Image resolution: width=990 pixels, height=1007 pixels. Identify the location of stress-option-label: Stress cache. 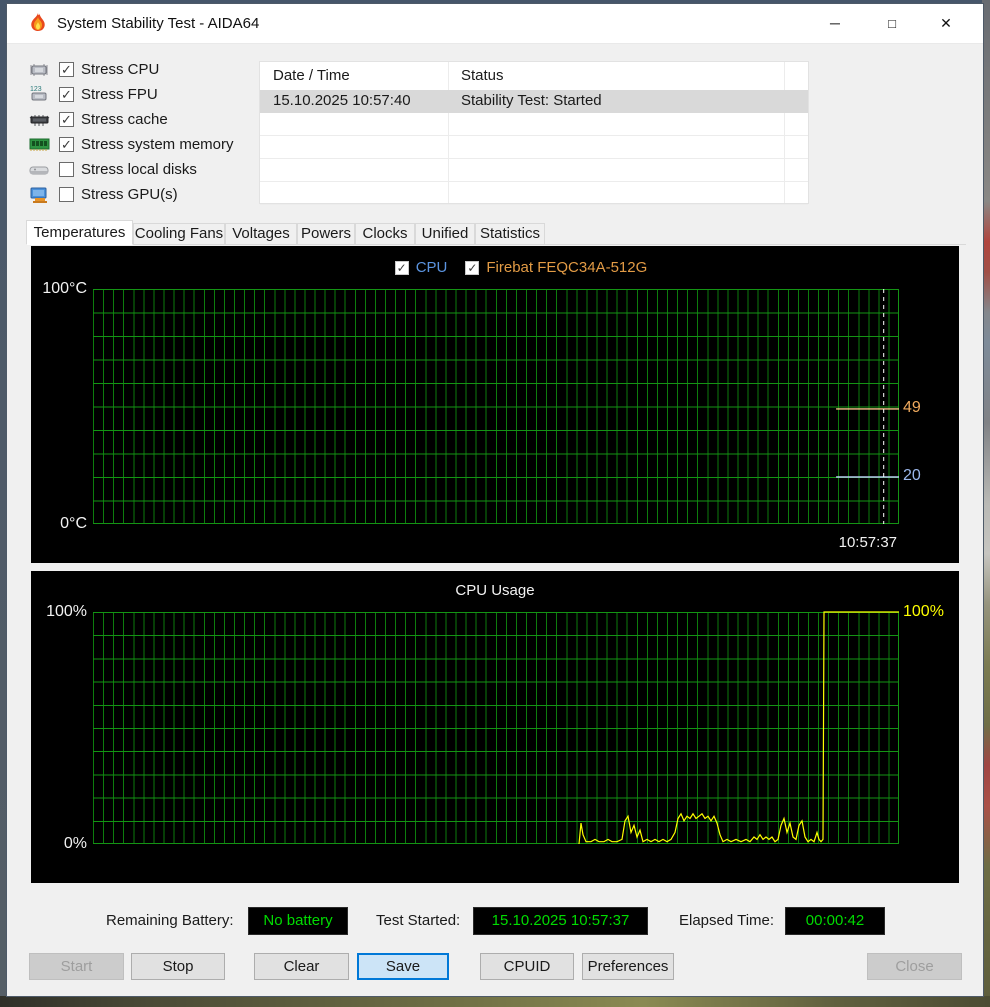
(124, 119).